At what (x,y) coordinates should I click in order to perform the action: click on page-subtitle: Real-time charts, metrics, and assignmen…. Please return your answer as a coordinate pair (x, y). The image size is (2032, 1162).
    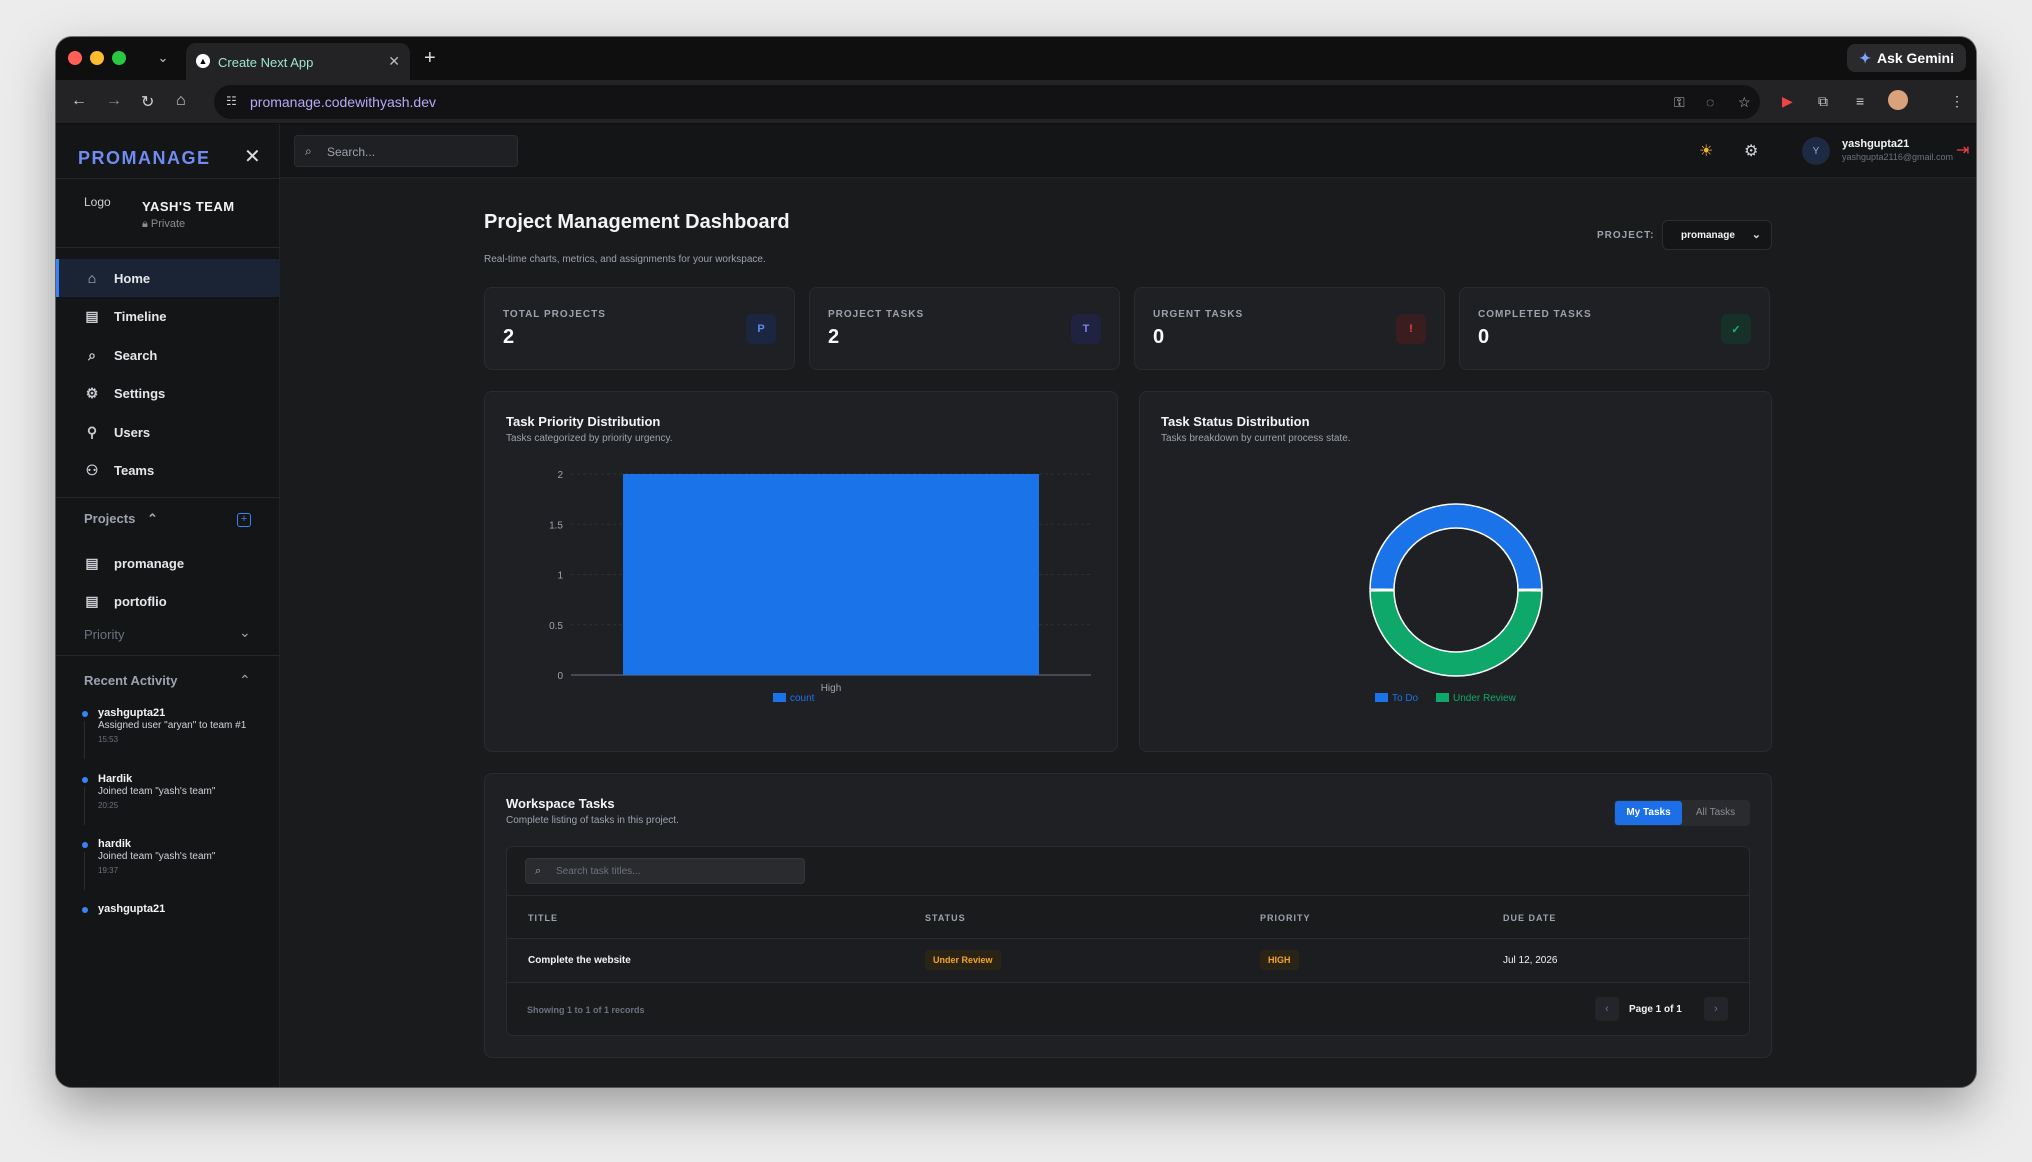
    Looking at the image, I should click on (625, 259).